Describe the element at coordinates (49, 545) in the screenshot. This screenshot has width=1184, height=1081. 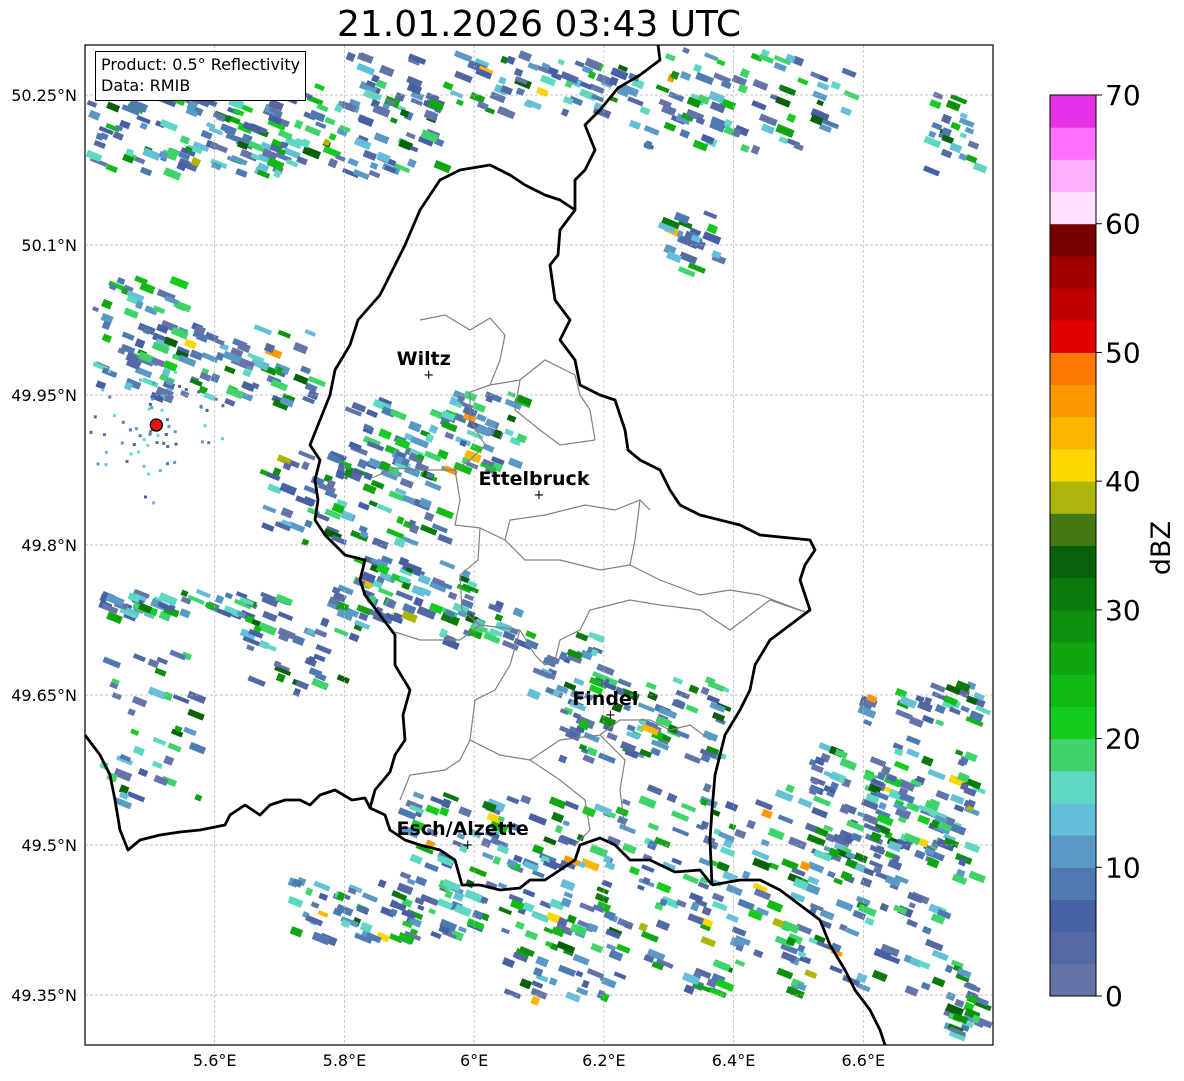
I see `lat-tick-label: 49.8°N` at that location.